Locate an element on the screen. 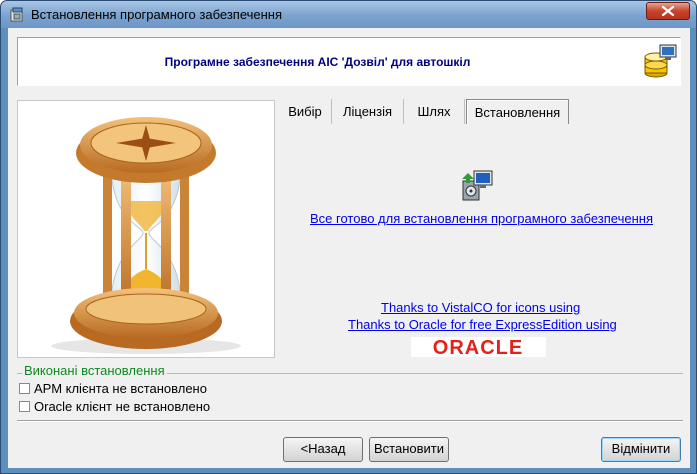 Image resolution: width=697 pixels, height=474 pixels. tab-path-label: Шлях is located at coordinates (434, 111).